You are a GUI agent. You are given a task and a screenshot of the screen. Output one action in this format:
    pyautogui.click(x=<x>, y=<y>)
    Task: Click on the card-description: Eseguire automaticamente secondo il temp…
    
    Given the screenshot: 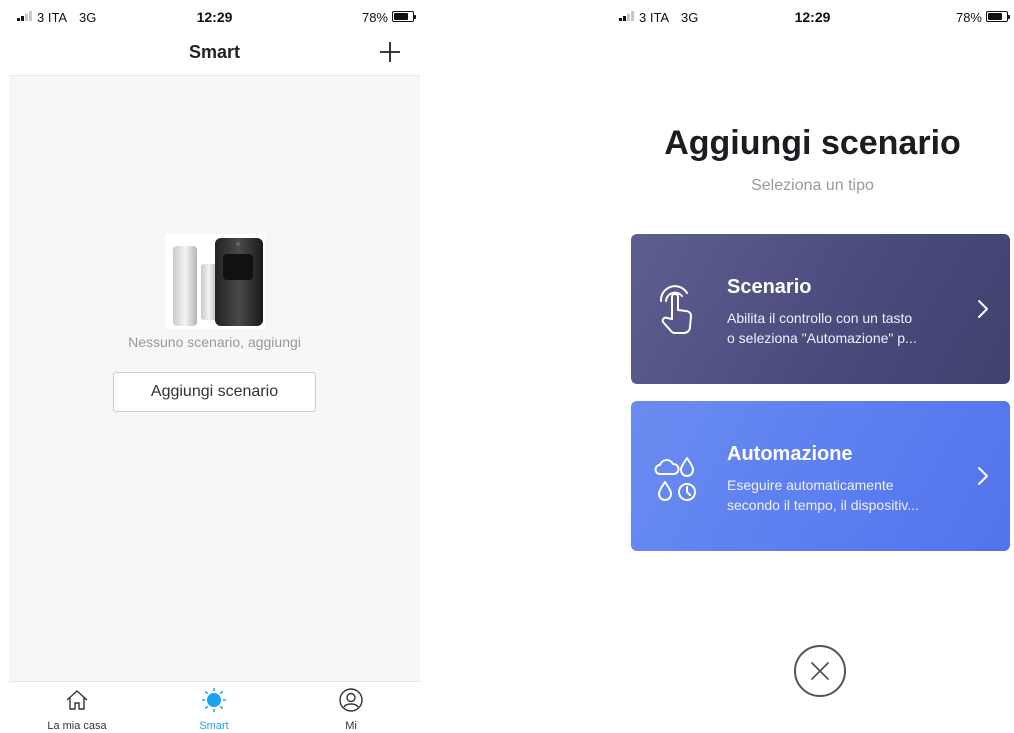 What is the action you would take?
    pyautogui.click(x=842, y=495)
    